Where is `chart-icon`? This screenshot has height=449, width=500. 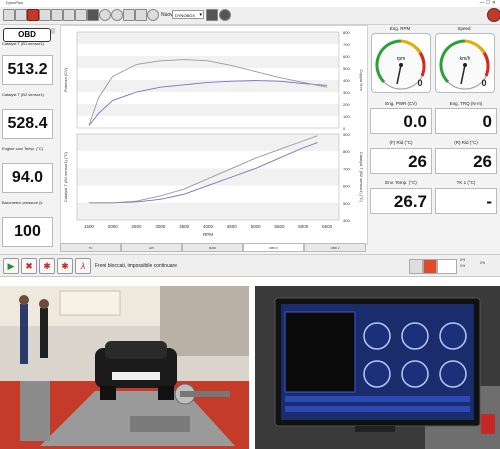 chart-icon is located at coordinates (129, 15).